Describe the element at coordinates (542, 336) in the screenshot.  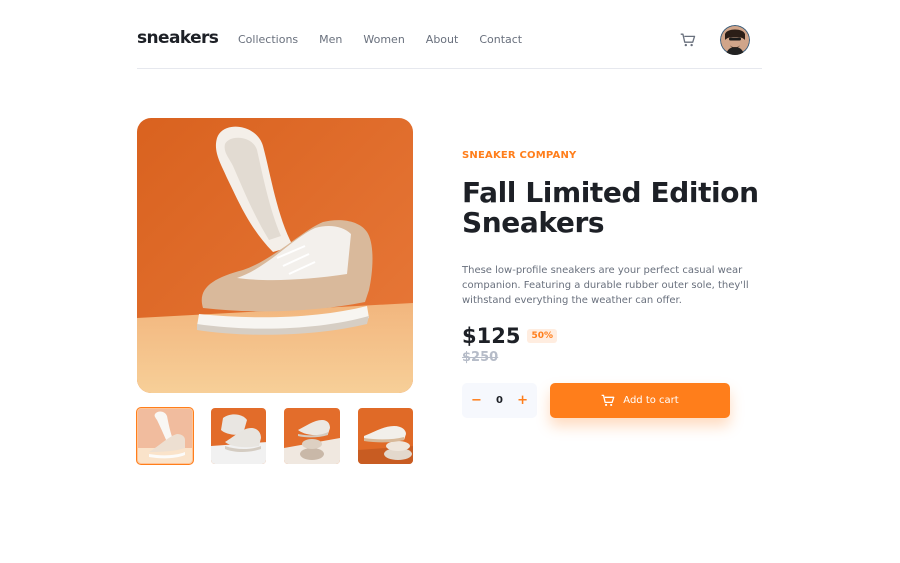
I see `discount-badge: 50%` at that location.